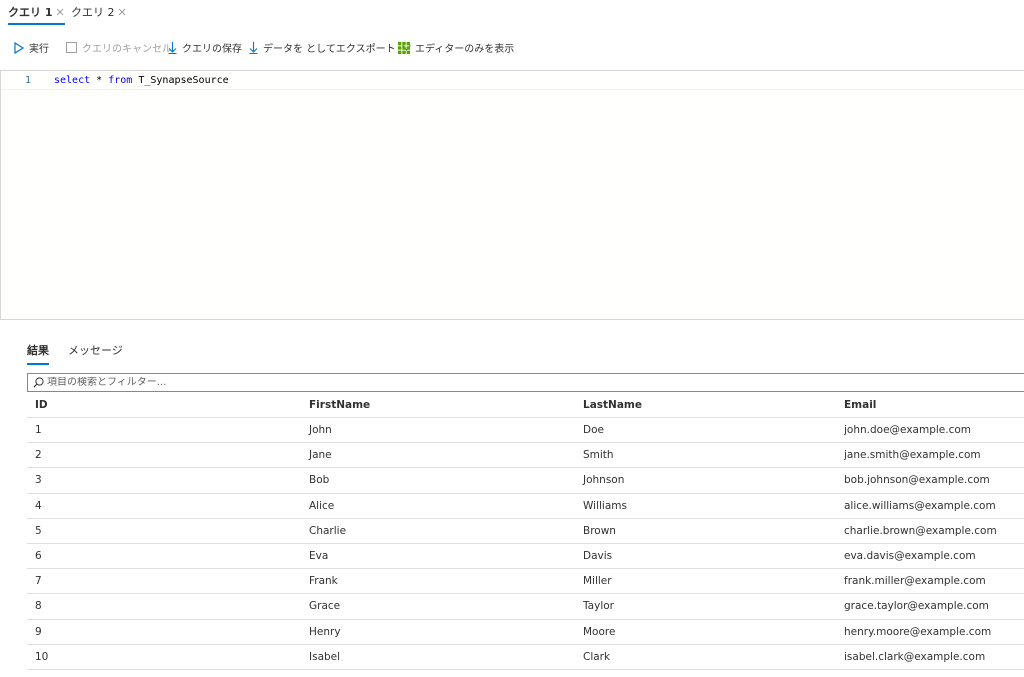  I want to click on cancel-query-button: クエリのキャンセル, so click(119, 47).